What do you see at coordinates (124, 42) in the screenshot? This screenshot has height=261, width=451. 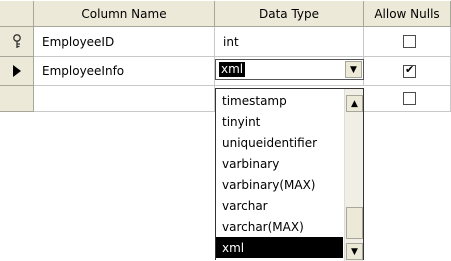 I see `column-name-cell-1: EmployeeID` at bounding box center [124, 42].